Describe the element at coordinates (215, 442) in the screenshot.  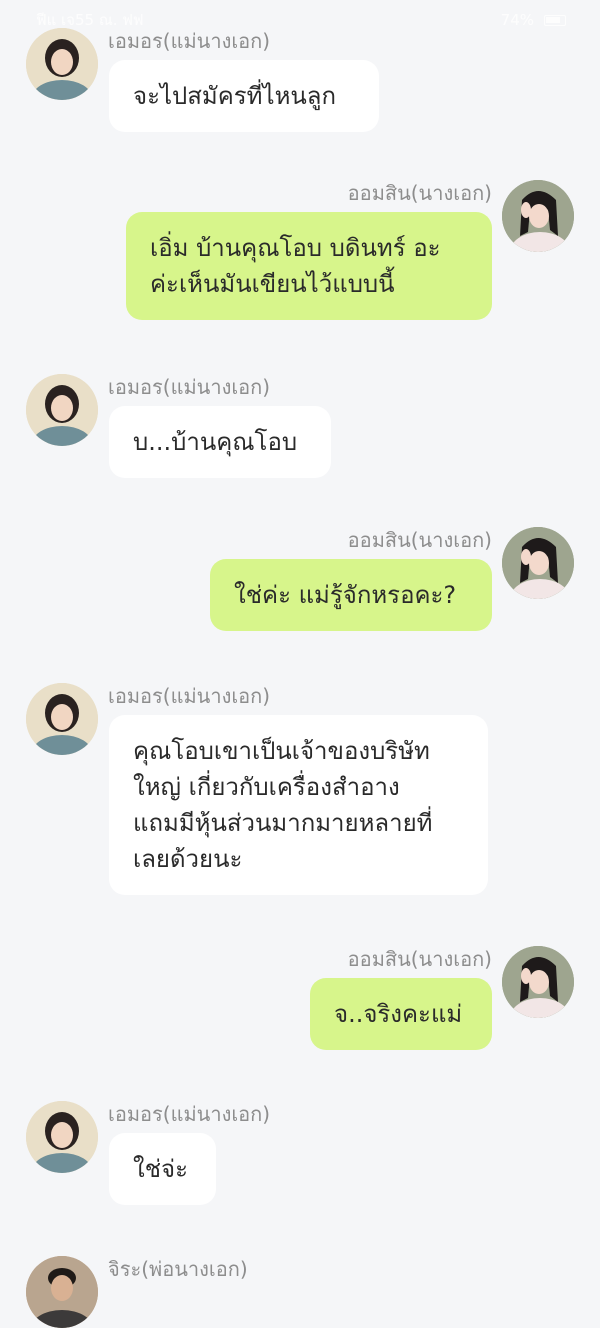
I see `message-text: บ...บ้านคุณโอบ` at that location.